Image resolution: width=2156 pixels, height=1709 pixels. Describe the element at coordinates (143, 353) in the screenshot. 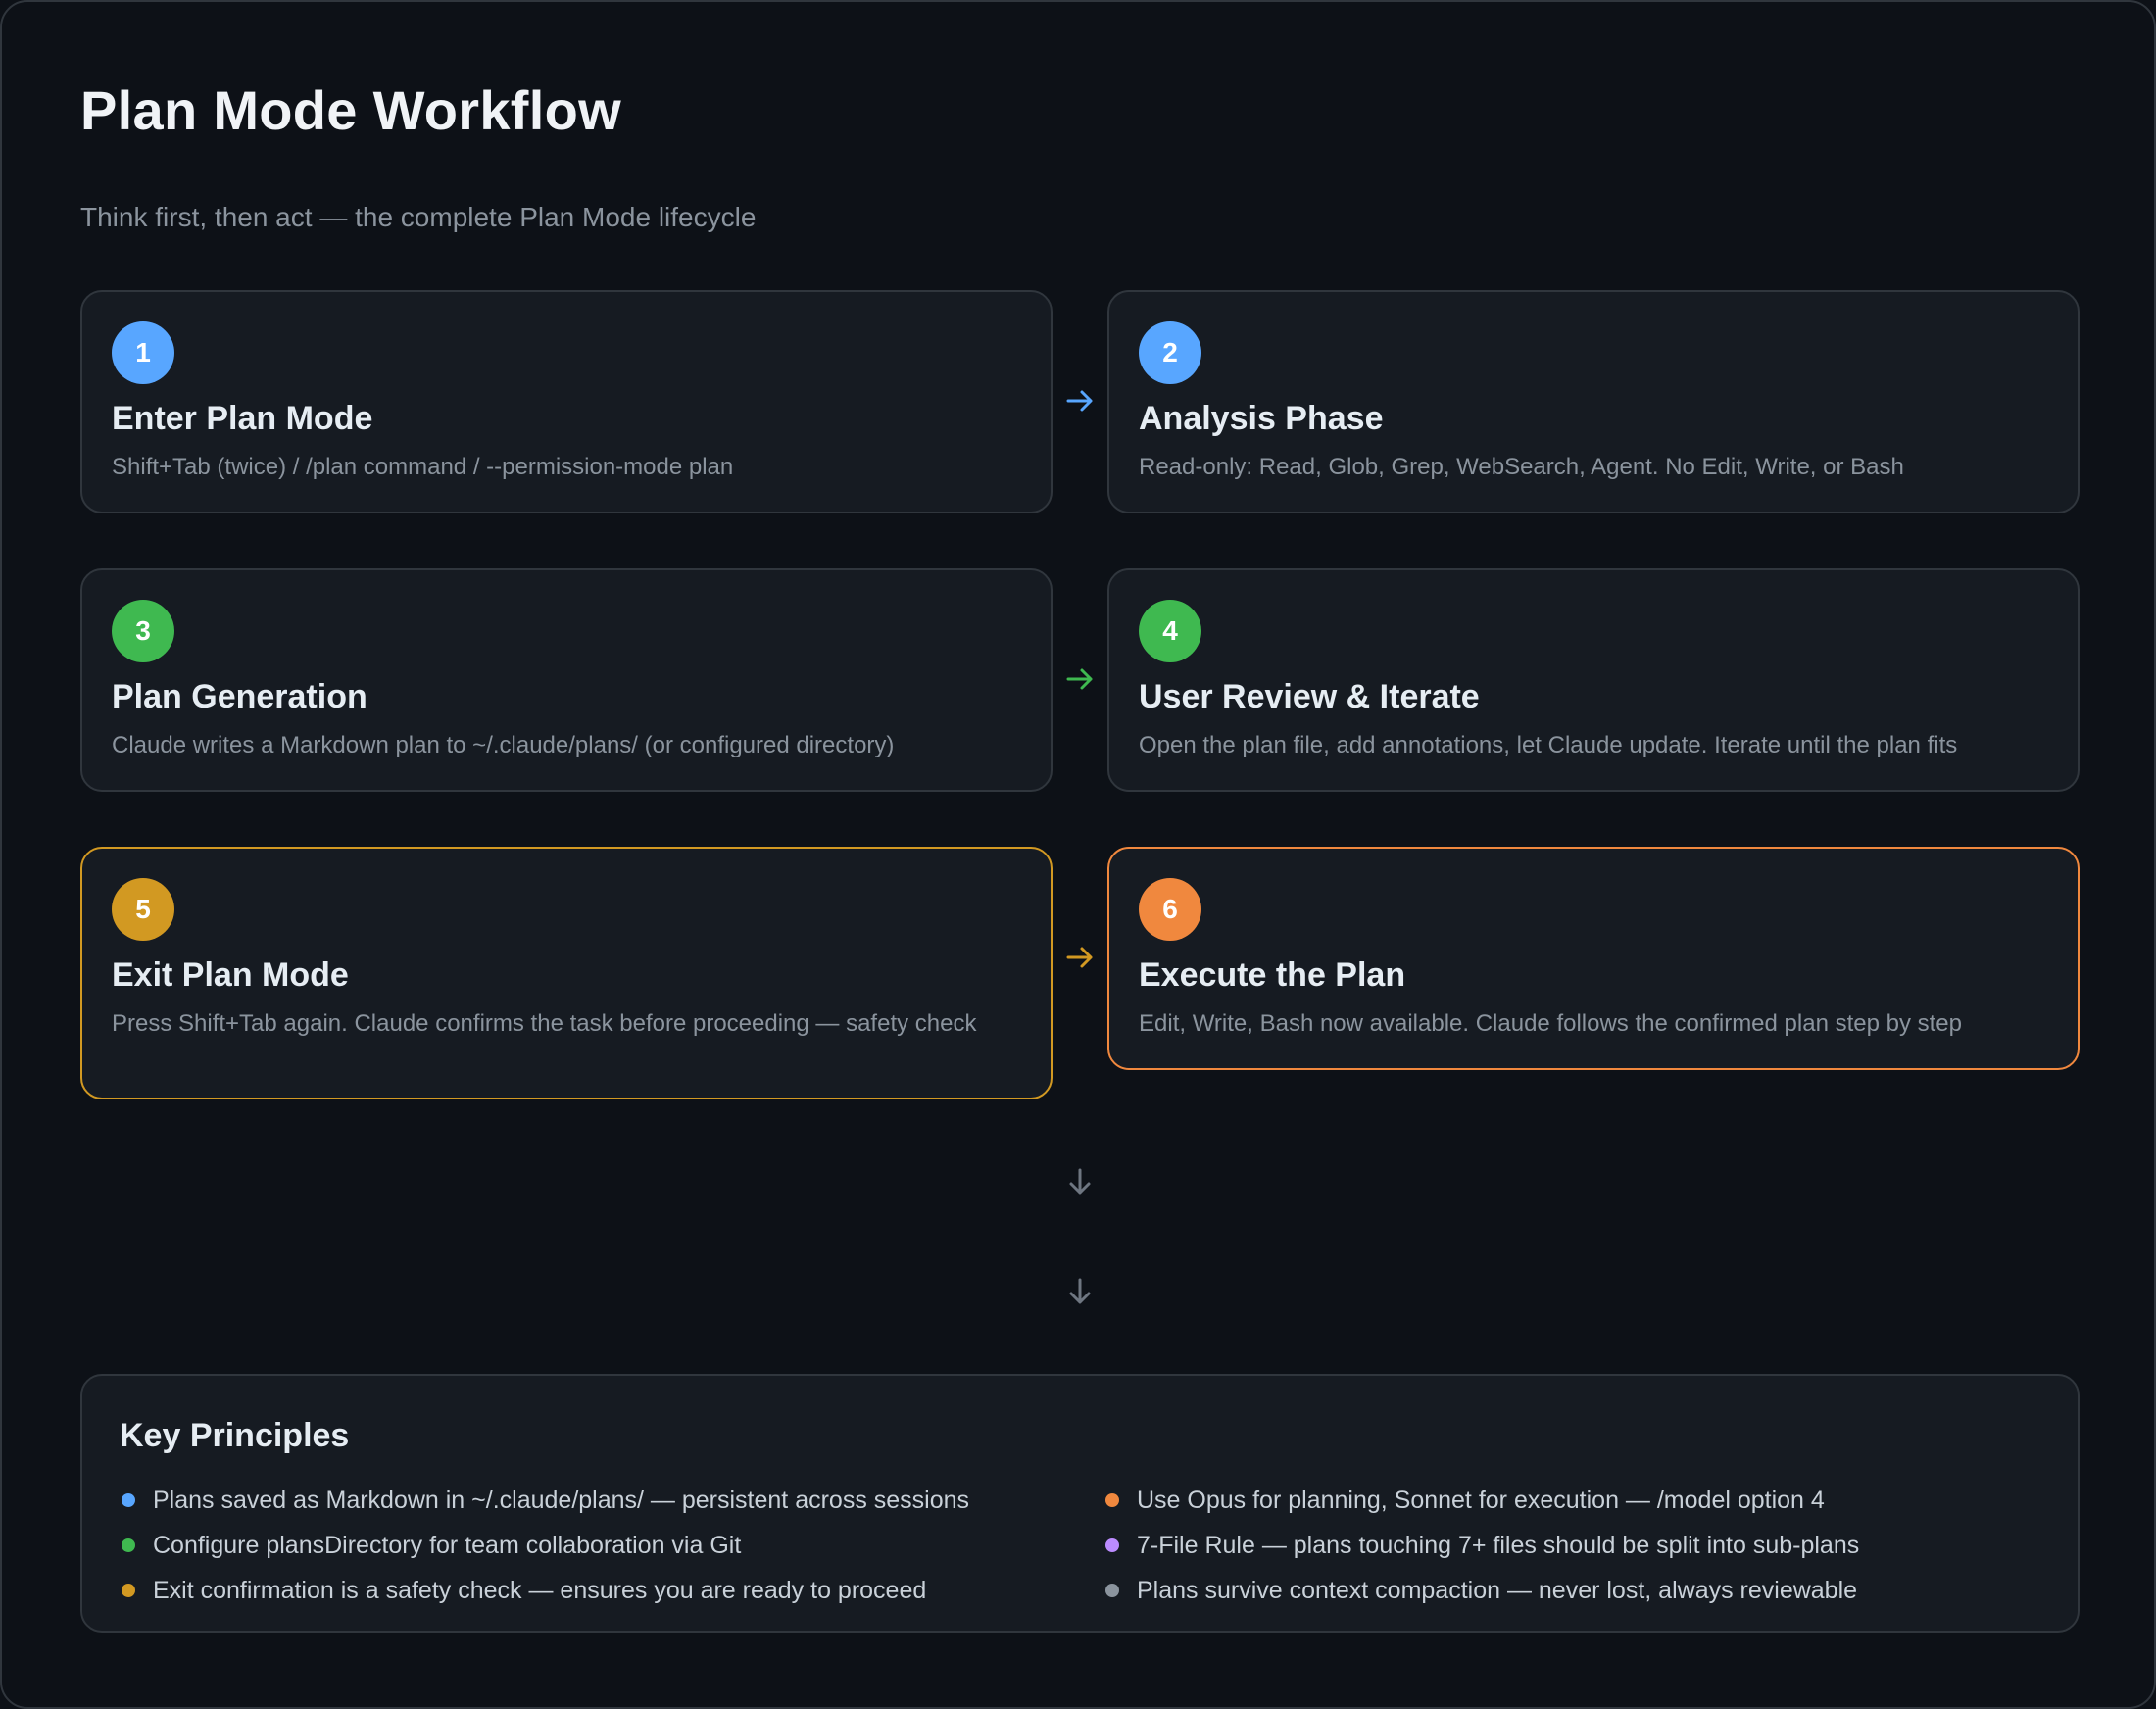

I see `step-badge-1: 1` at that location.